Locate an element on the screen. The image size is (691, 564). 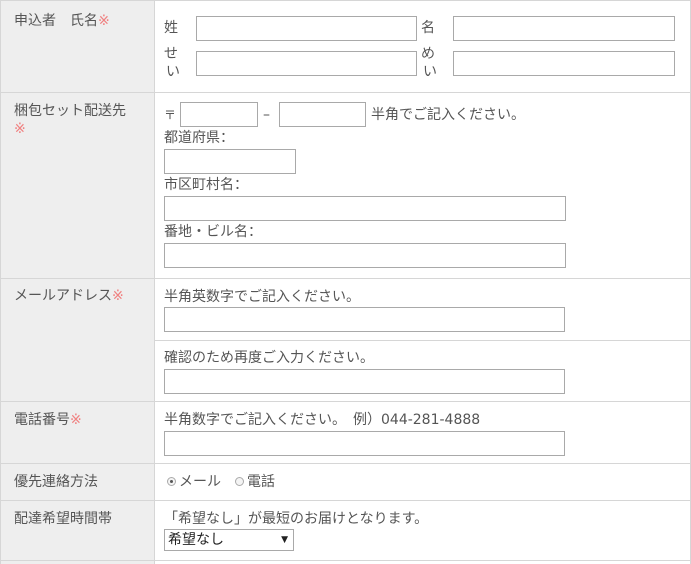
address-label-text: 梱包セット配送先 is located at coordinates (70, 111).